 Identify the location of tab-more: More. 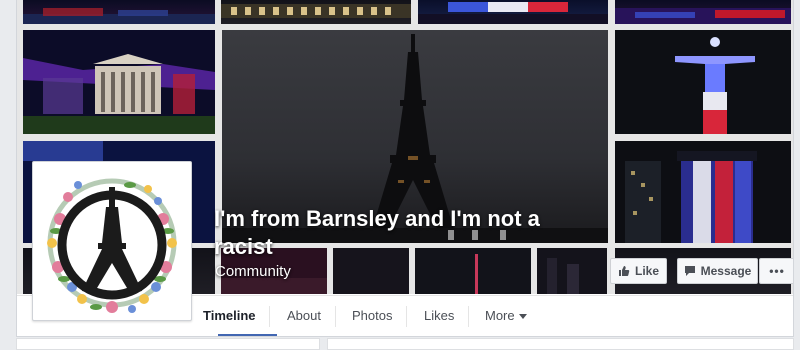
(506, 316).